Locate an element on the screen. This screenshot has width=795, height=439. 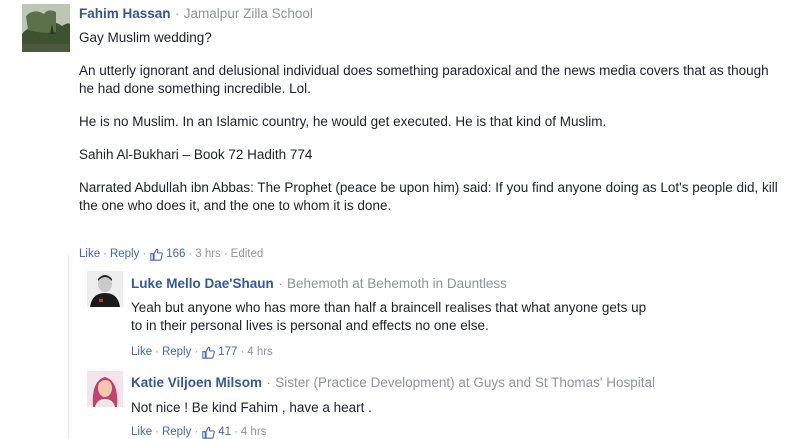
commenter-affiliation: Behemoth at Behemoth in Dauntless is located at coordinates (397, 283).